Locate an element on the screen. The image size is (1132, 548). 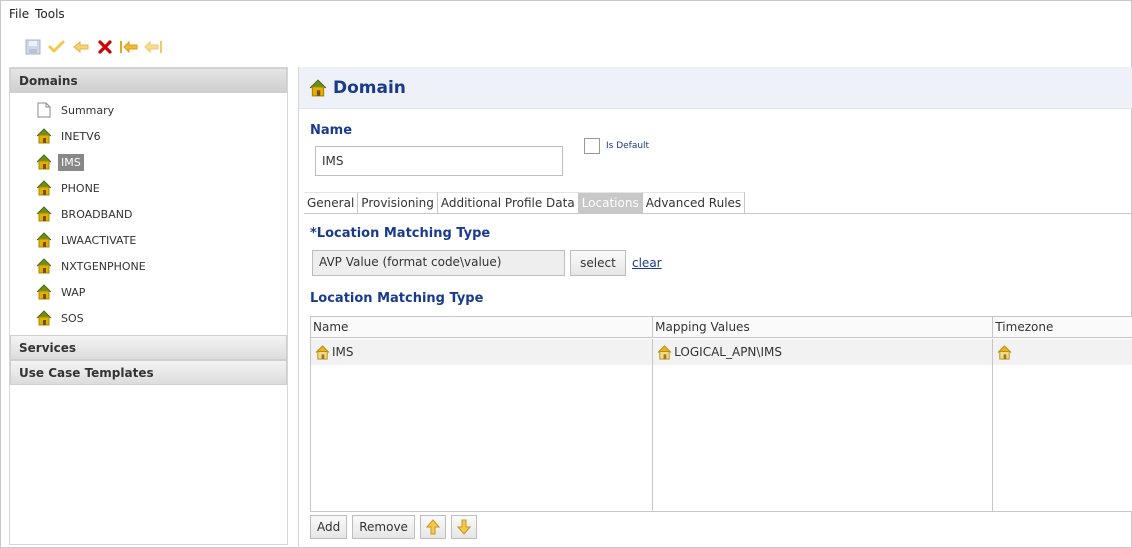
save-icon is located at coordinates (33, 47).